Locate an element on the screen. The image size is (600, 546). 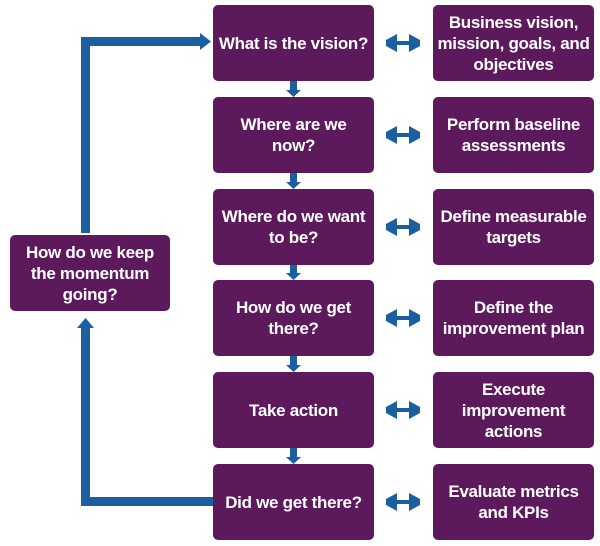
step-action-2: Perform baseline assessments is located at coordinates (513, 135).